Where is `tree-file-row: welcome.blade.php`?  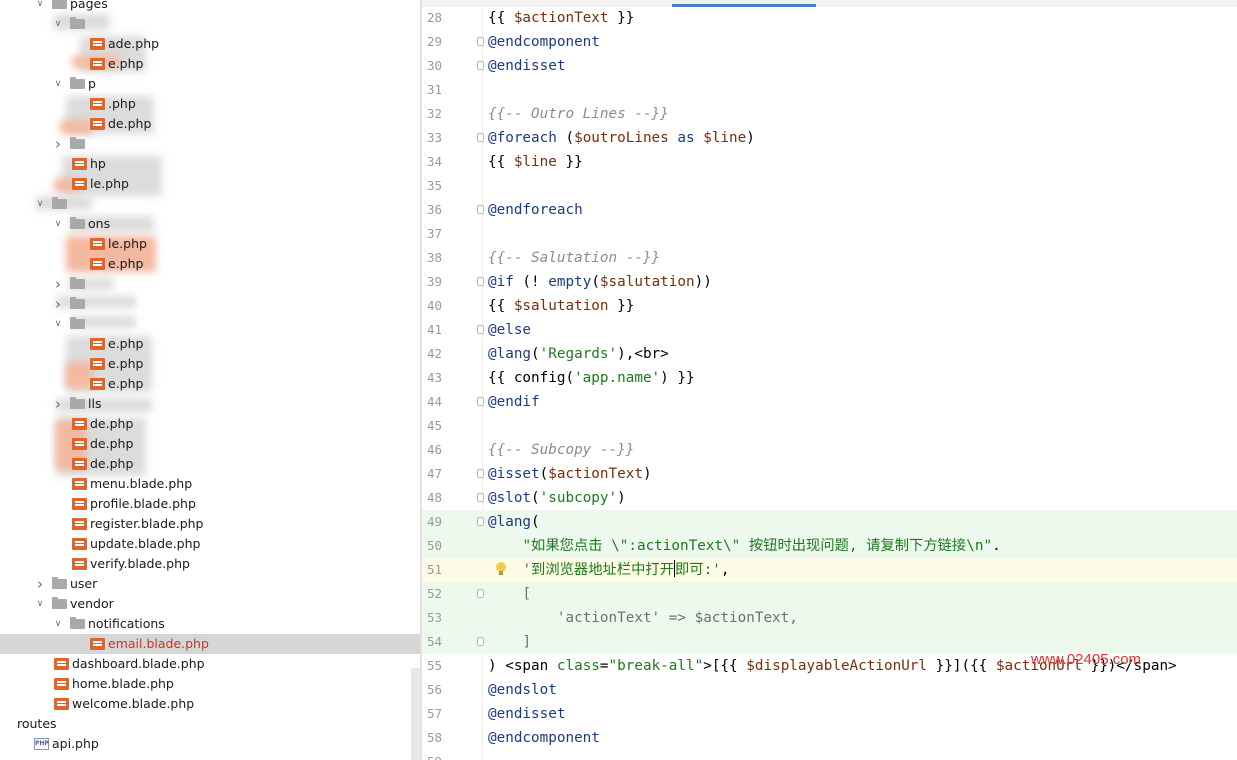 tree-file-row: welcome.blade.php is located at coordinates (210, 704).